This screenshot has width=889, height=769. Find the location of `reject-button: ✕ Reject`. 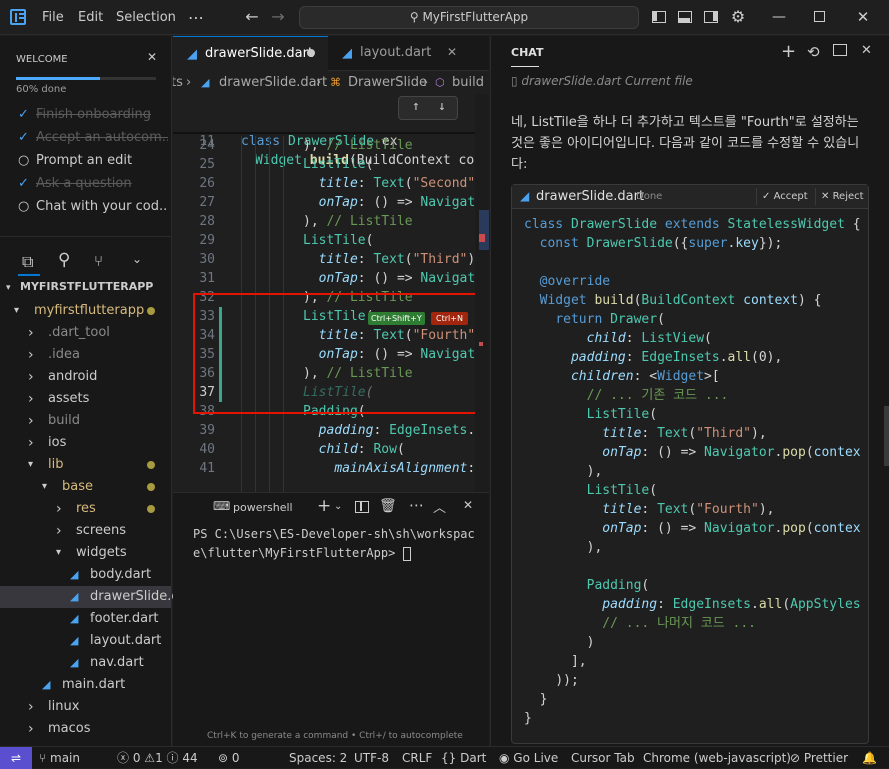

reject-button: ✕ Reject is located at coordinates (841, 196).